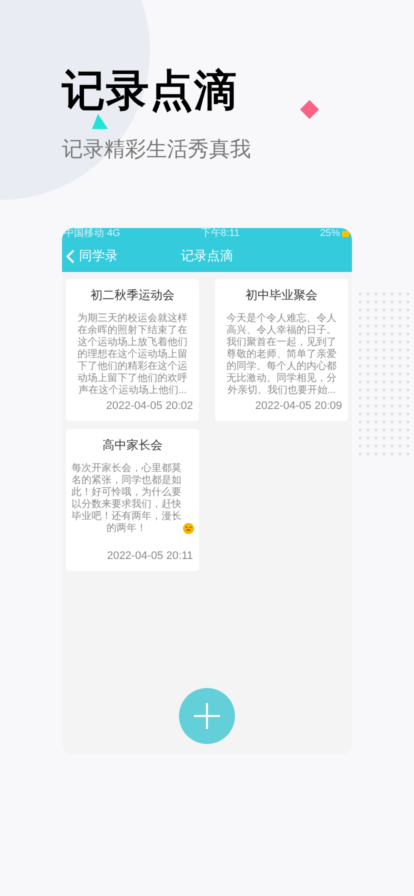 The image size is (414, 896). Describe the element at coordinates (309, 109) in the screenshot. I see `diamond-decoration` at that location.